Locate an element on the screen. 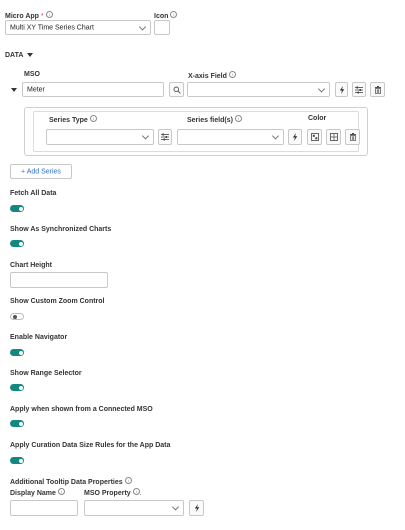  add-series-button: + Add Series is located at coordinates (41, 171).